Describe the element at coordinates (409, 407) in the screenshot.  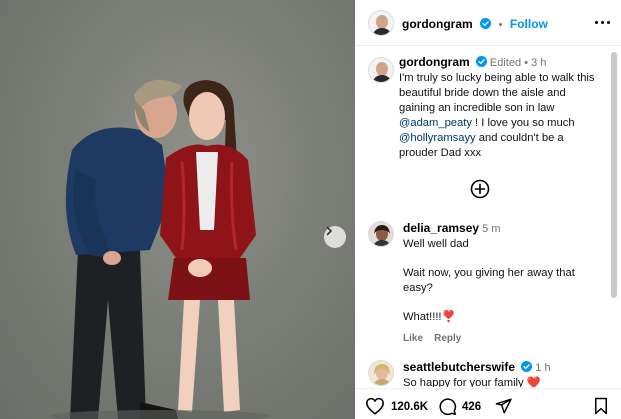
I see `like-count: 120.6K` at that location.